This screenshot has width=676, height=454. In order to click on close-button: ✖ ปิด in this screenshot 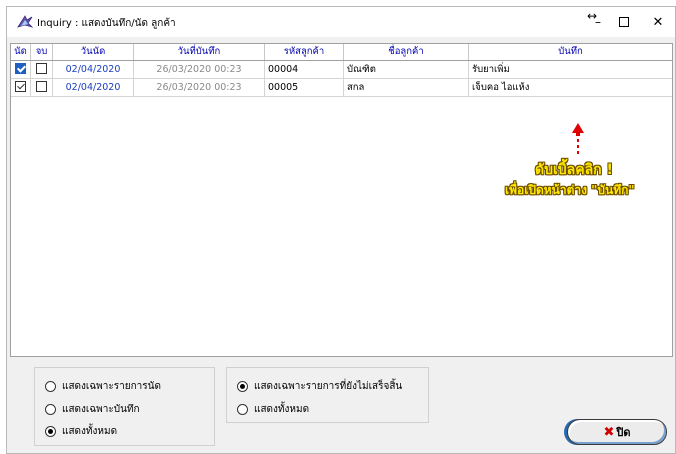, I will do `click(617, 432)`.